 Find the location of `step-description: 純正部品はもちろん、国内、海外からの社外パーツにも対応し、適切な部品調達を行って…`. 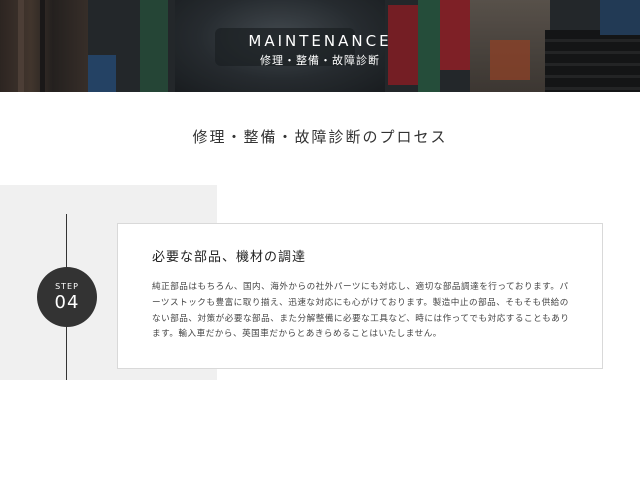

step-description: 純正部品はもちろん、国内、海外からの社外パーツにも対応し、適切な部品調達を行って… is located at coordinates (361, 311).